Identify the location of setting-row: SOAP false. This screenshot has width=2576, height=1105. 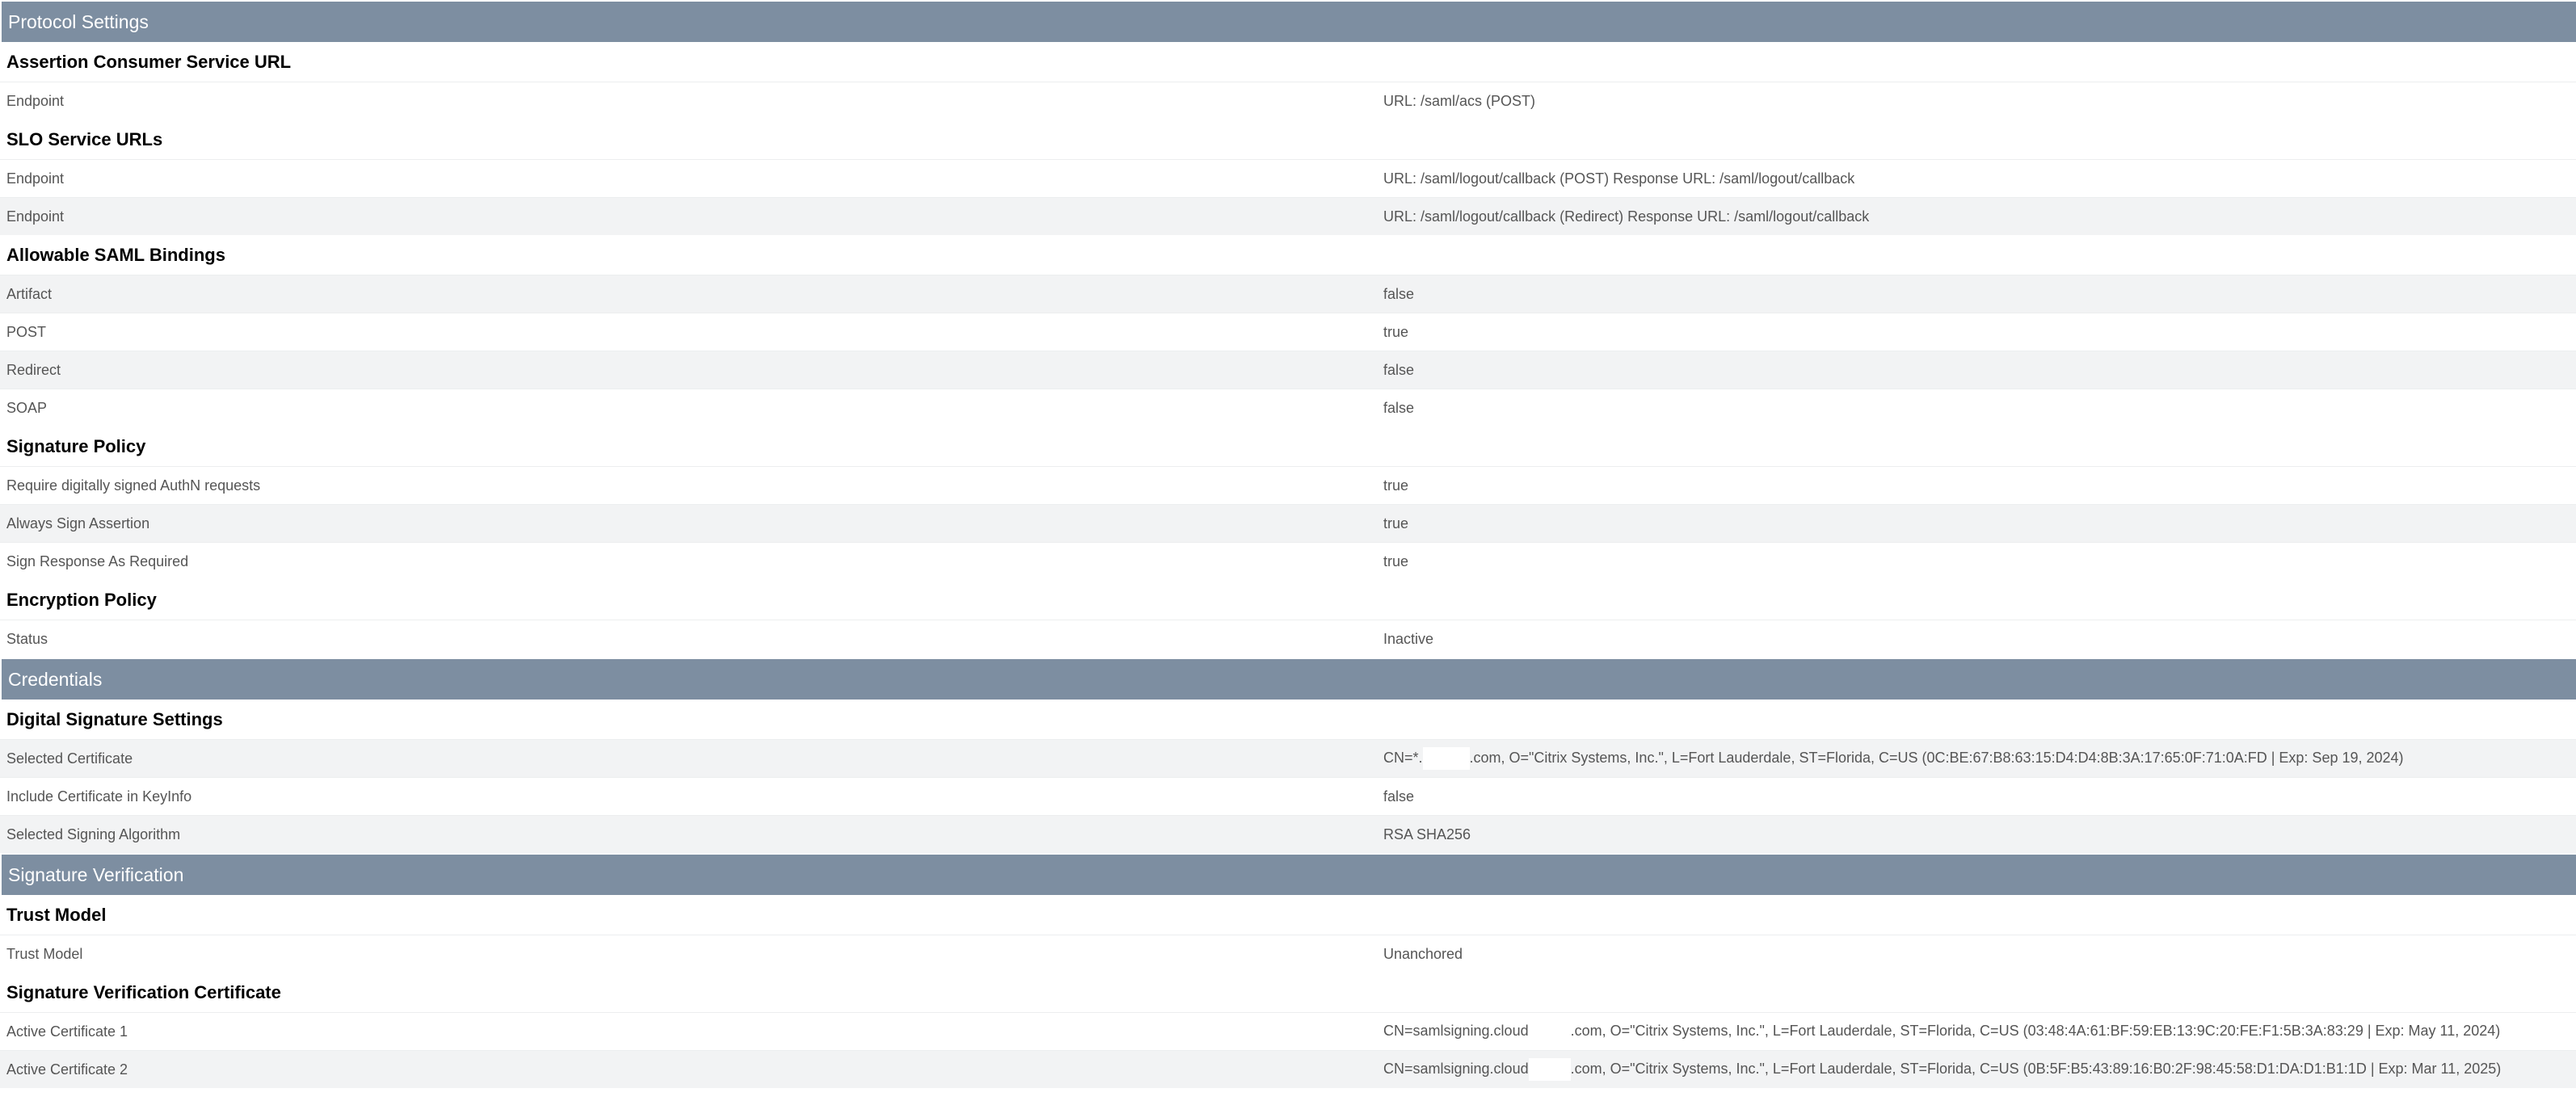
(1288, 407).